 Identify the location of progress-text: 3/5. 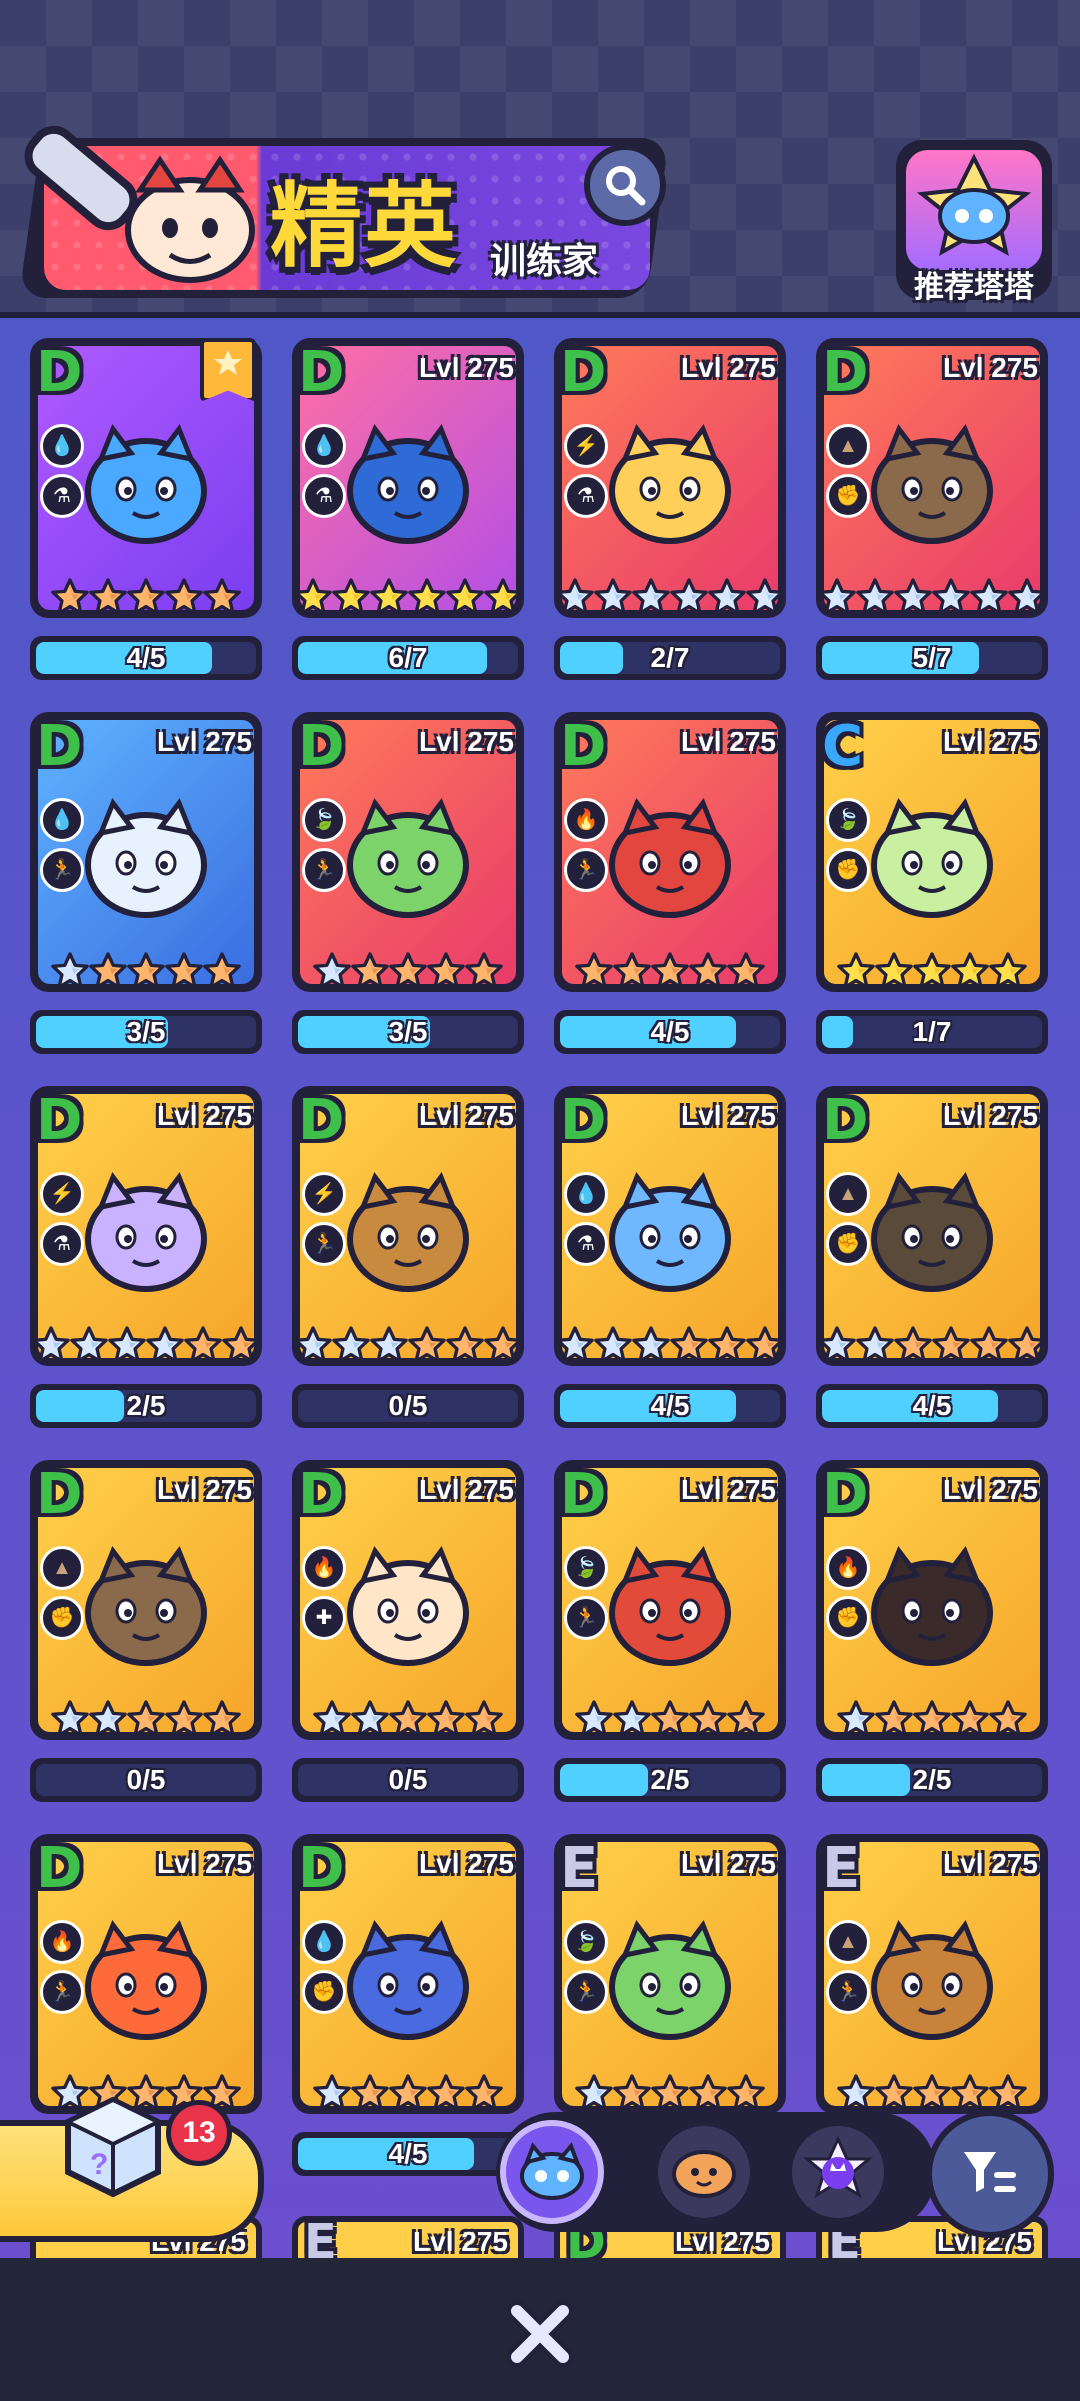
(146, 1031).